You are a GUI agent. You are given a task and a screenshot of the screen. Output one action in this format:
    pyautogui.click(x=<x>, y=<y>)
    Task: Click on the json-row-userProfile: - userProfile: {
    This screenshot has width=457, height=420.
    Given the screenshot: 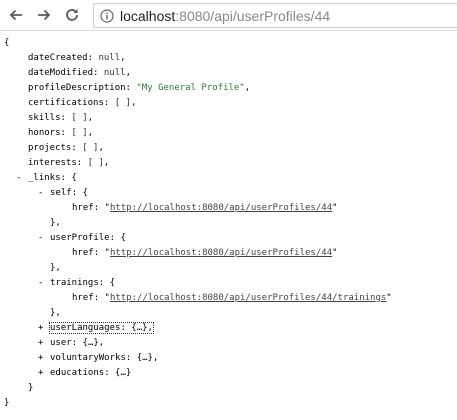 What is the action you would take?
    pyautogui.click(x=230, y=238)
    